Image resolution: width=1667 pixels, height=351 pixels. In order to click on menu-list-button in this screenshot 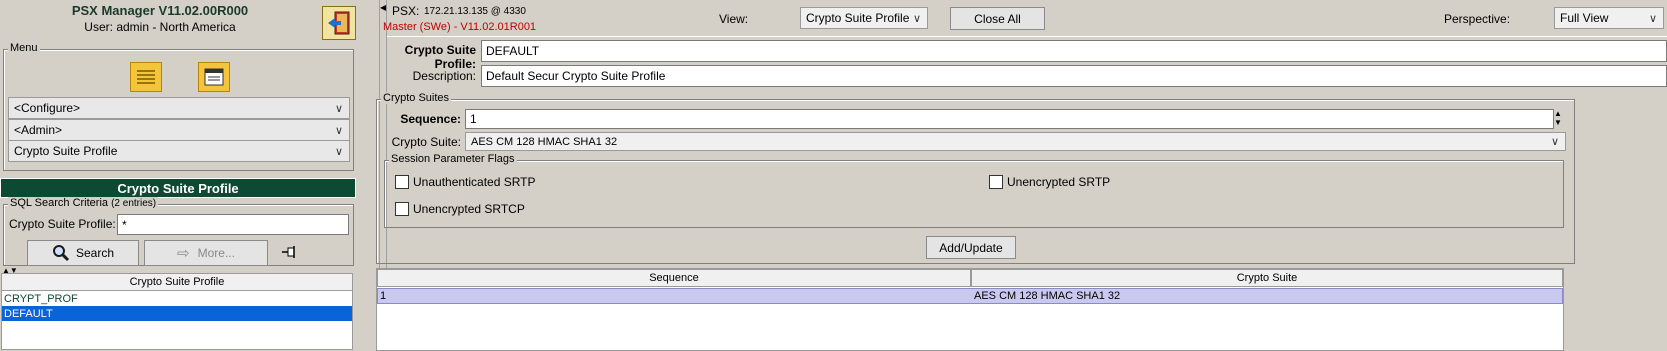, I will do `click(146, 77)`.